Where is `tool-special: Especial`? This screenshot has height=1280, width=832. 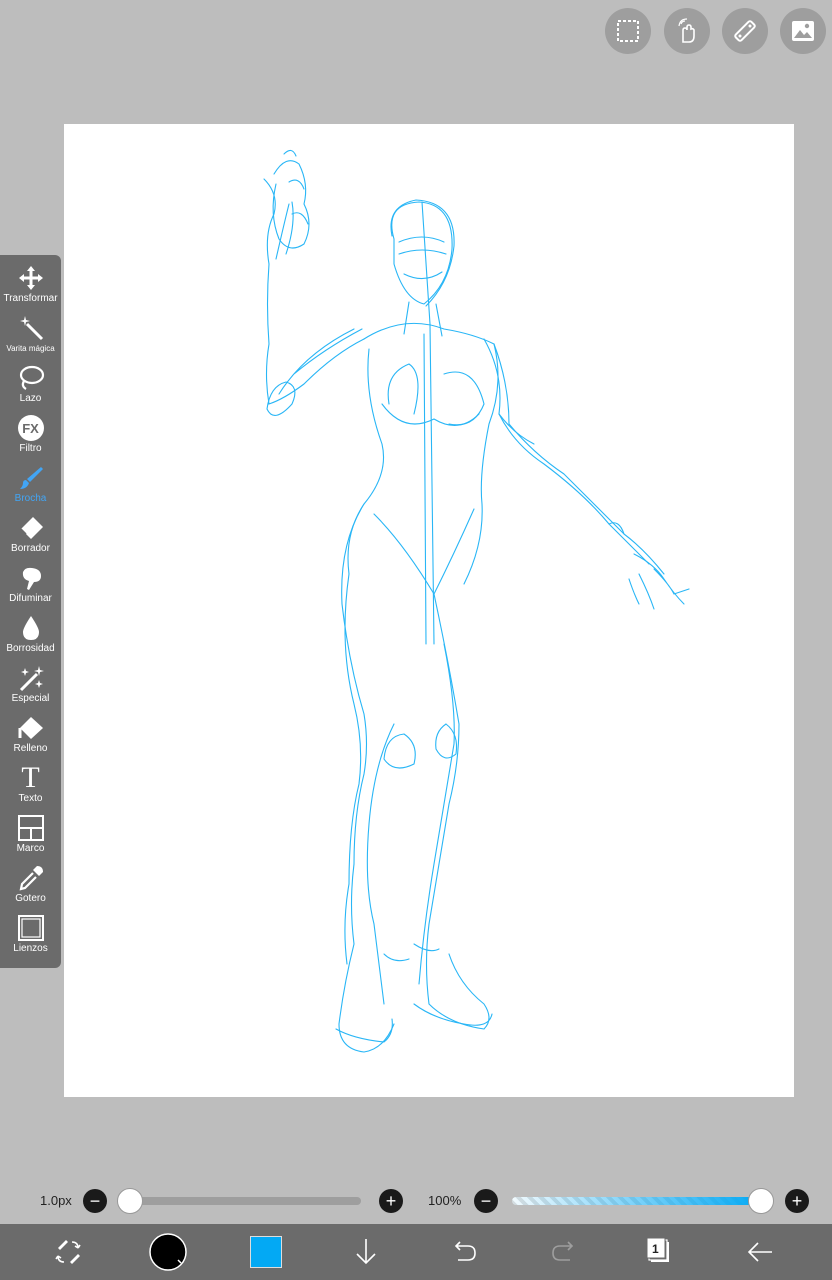
tool-special: Especial is located at coordinates (30, 680).